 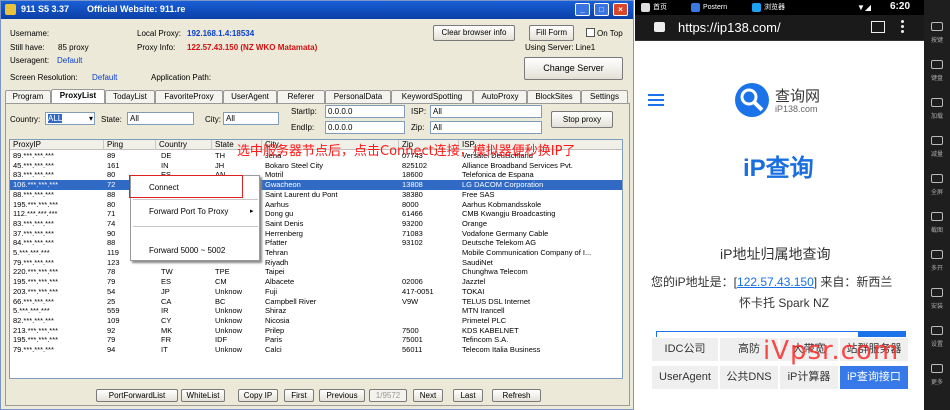 I want to click on fill-form-button: Fill Form, so click(x=551, y=33).